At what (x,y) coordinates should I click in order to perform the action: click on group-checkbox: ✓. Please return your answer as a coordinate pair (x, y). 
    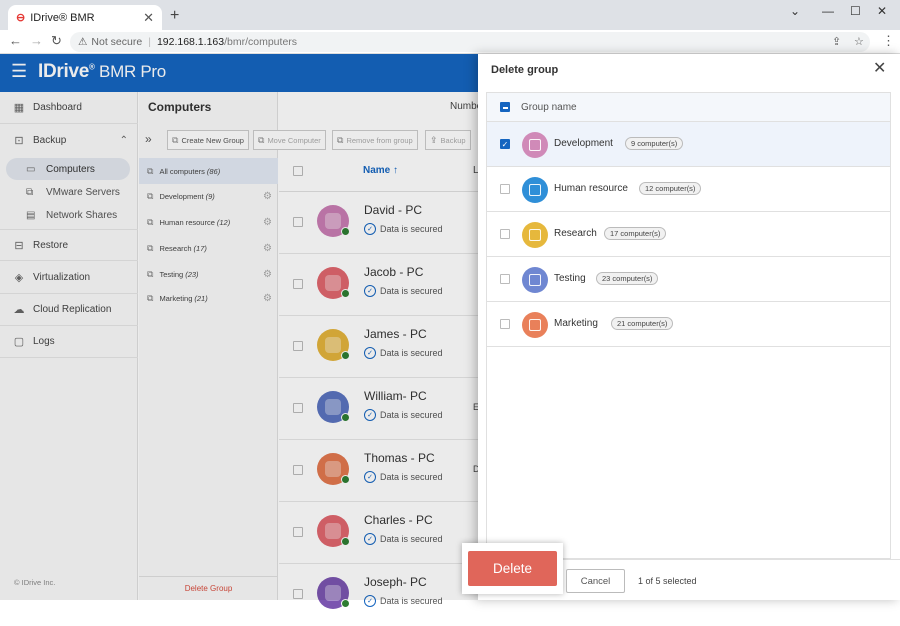
    Looking at the image, I should click on (505, 144).